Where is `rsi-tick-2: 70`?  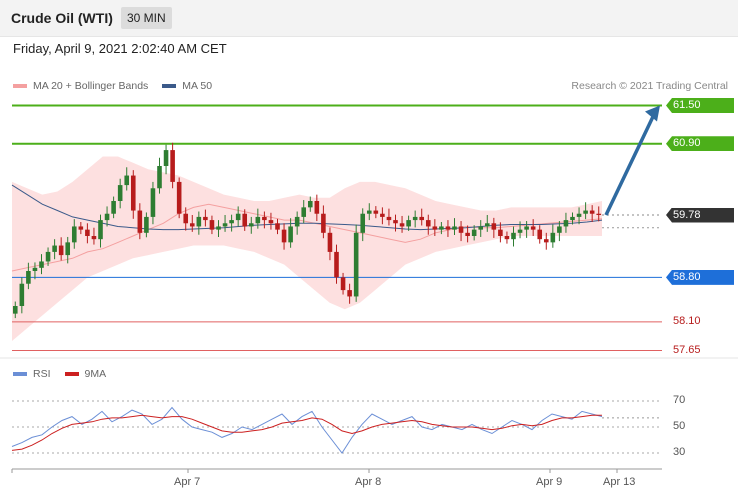 rsi-tick-2: 70 is located at coordinates (679, 400).